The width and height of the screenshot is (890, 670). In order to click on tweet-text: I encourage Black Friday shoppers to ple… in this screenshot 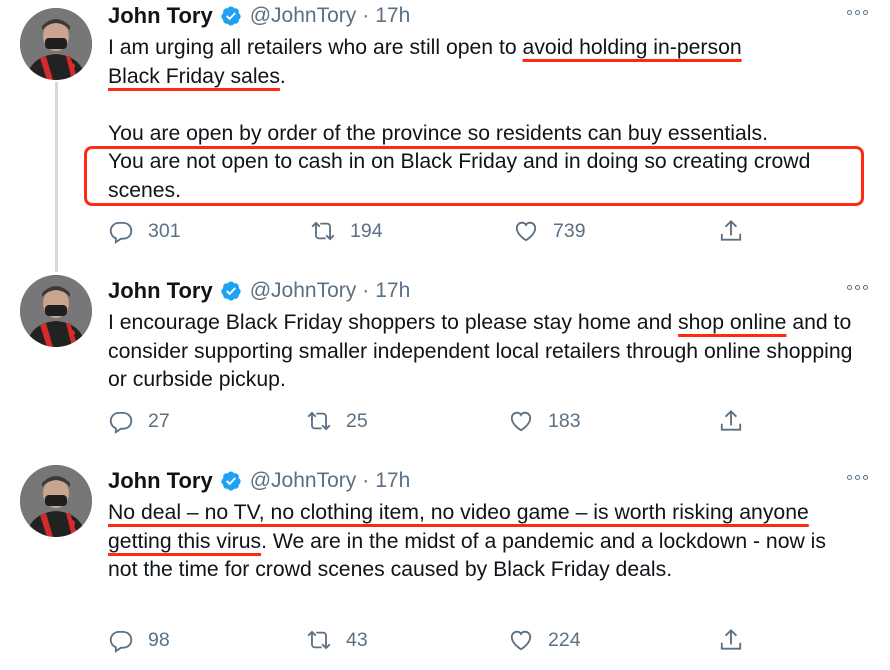, I will do `click(480, 352)`.